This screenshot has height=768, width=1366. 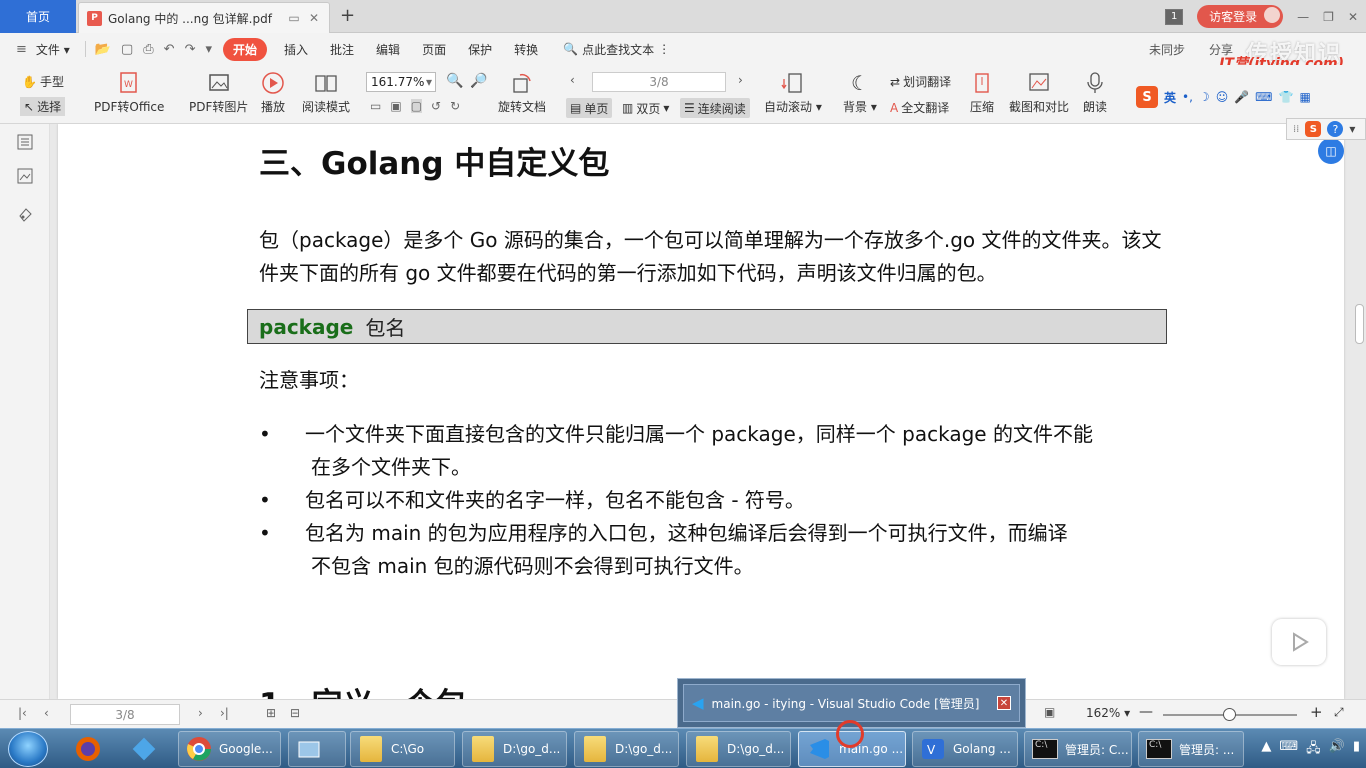 I want to click on menu-page: 页面, so click(x=434, y=49).